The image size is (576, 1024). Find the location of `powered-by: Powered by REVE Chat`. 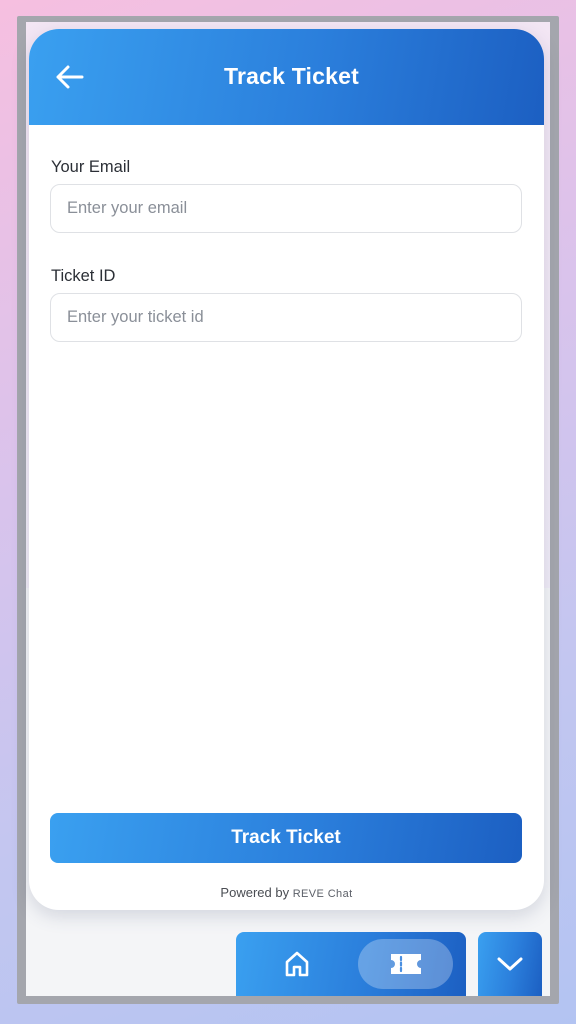

powered-by: Powered by REVE Chat is located at coordinates (286, 892).